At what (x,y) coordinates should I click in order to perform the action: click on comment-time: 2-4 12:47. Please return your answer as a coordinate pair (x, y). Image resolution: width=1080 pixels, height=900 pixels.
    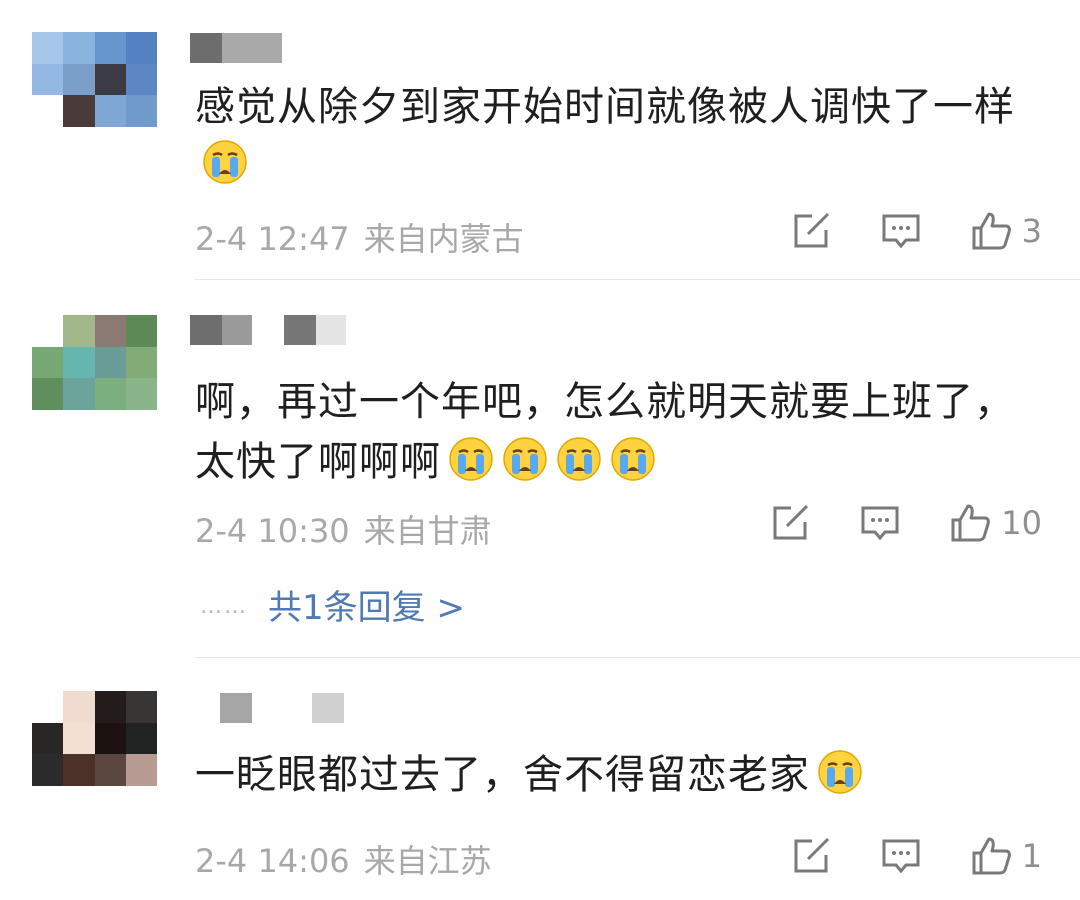
    Looking at the image, I should click on (272, 239).